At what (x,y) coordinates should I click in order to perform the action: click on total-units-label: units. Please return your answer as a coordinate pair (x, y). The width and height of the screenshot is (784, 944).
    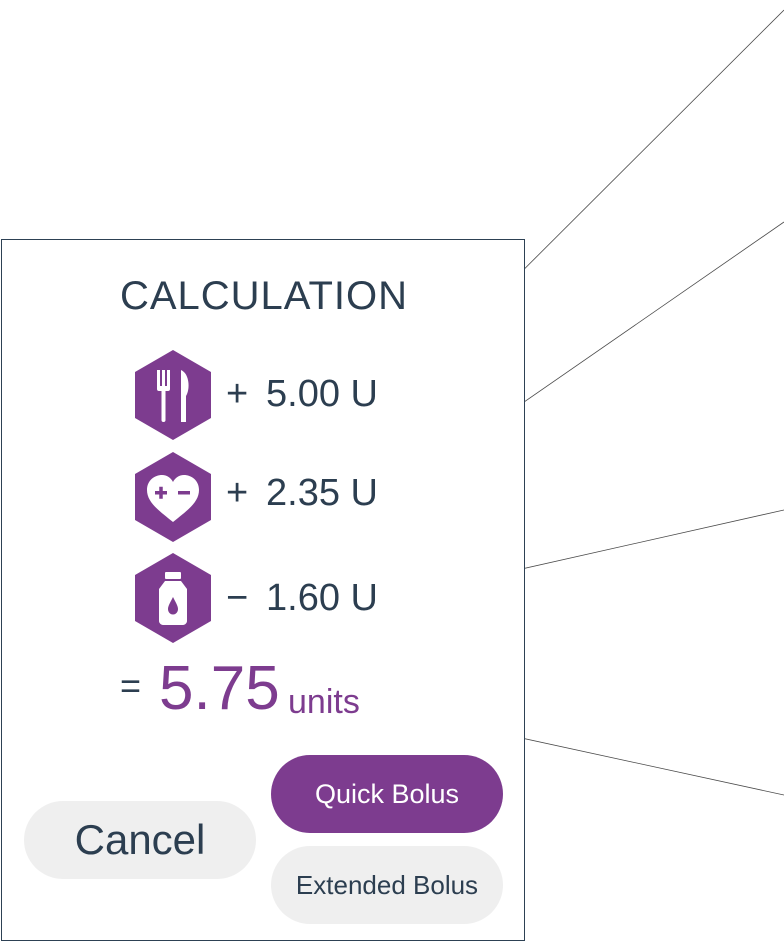
    Looking at the image, I should click on (324, 702).